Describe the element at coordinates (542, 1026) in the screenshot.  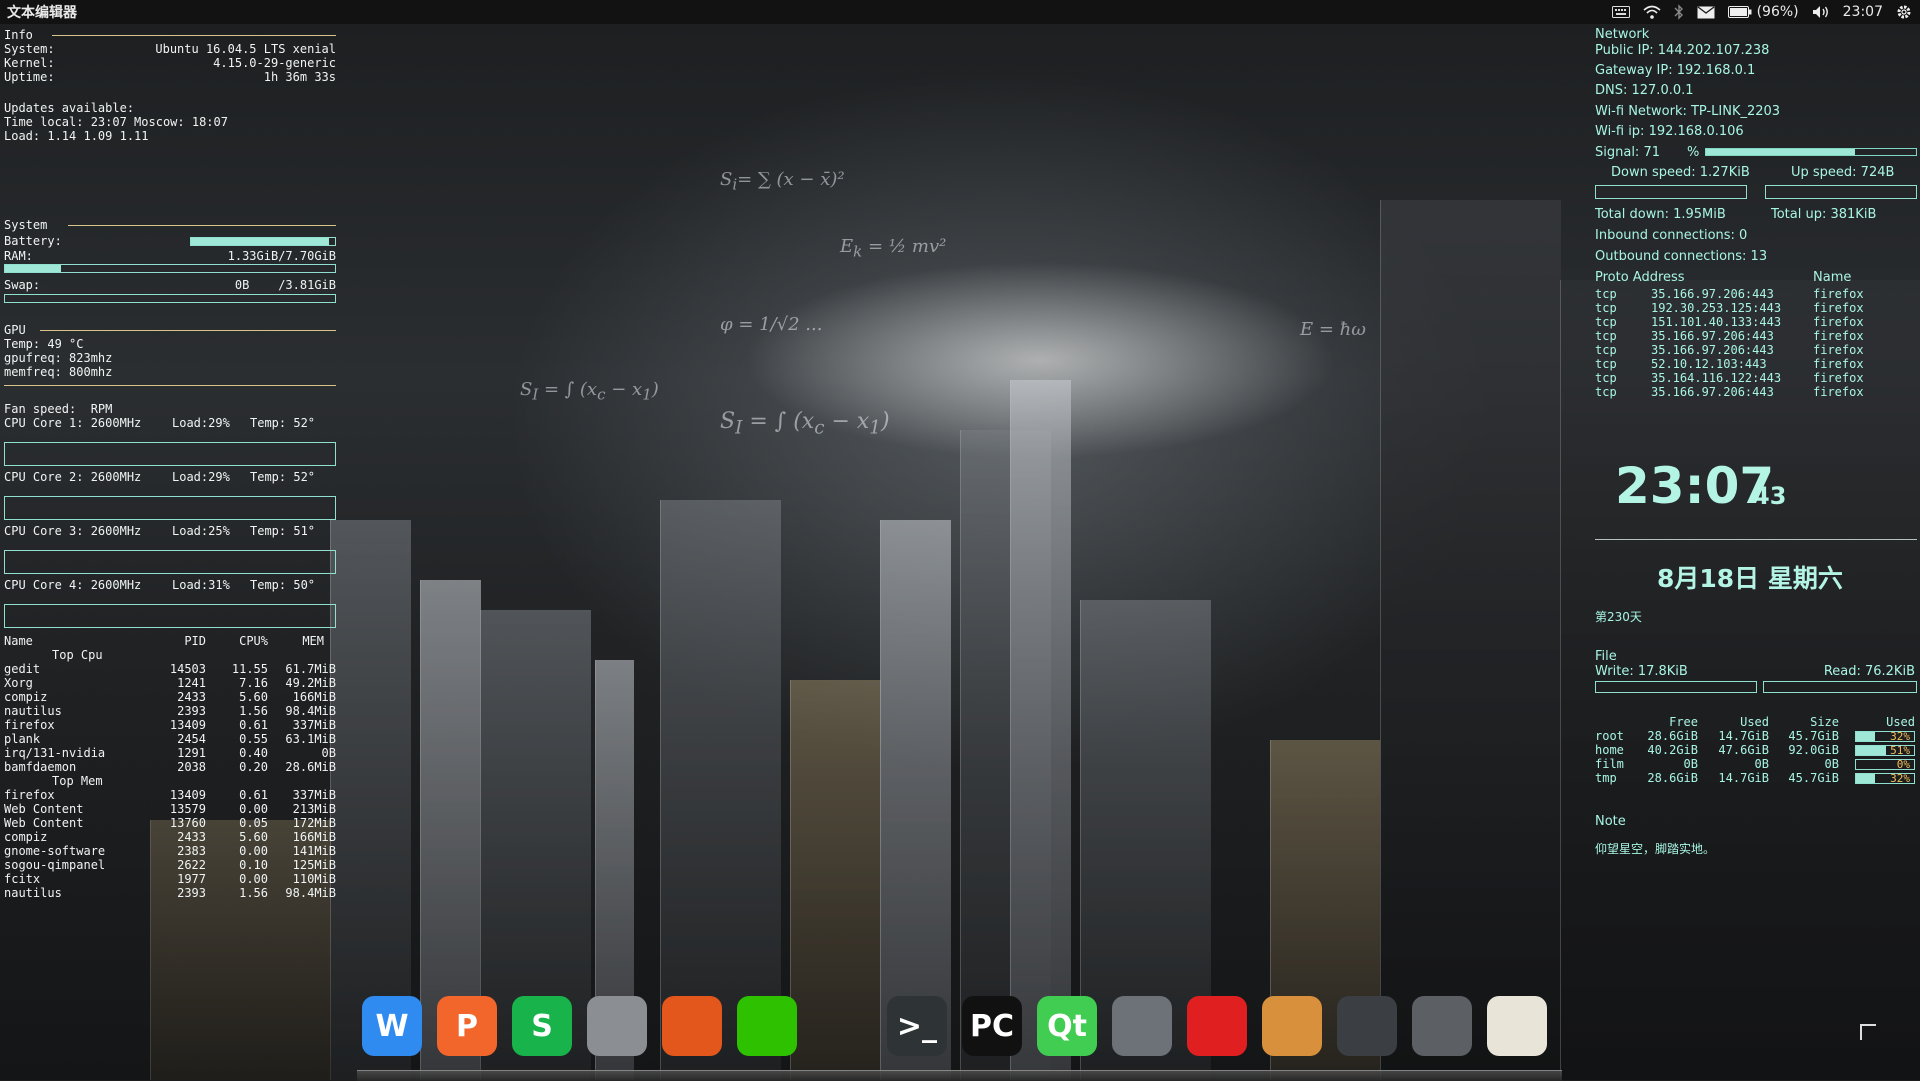
I see `wps-spreadsheet-icon: S` at that location.